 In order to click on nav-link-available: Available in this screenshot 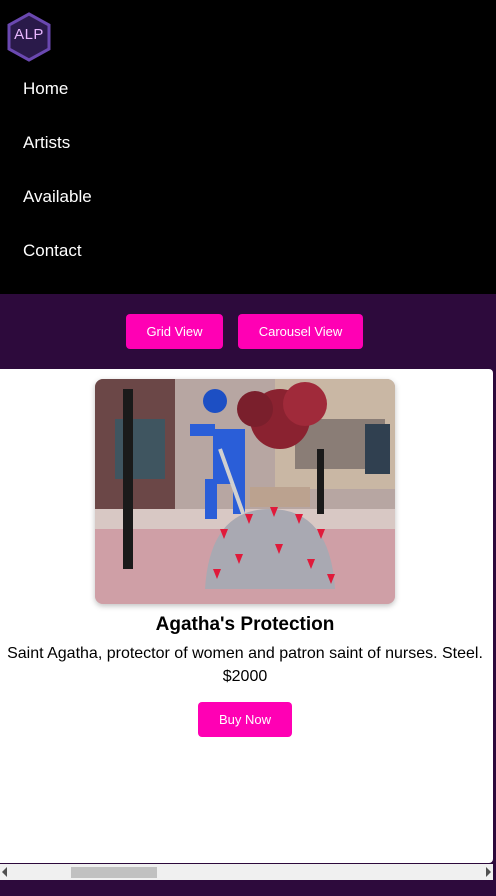, I will do `click(57, 197)`.